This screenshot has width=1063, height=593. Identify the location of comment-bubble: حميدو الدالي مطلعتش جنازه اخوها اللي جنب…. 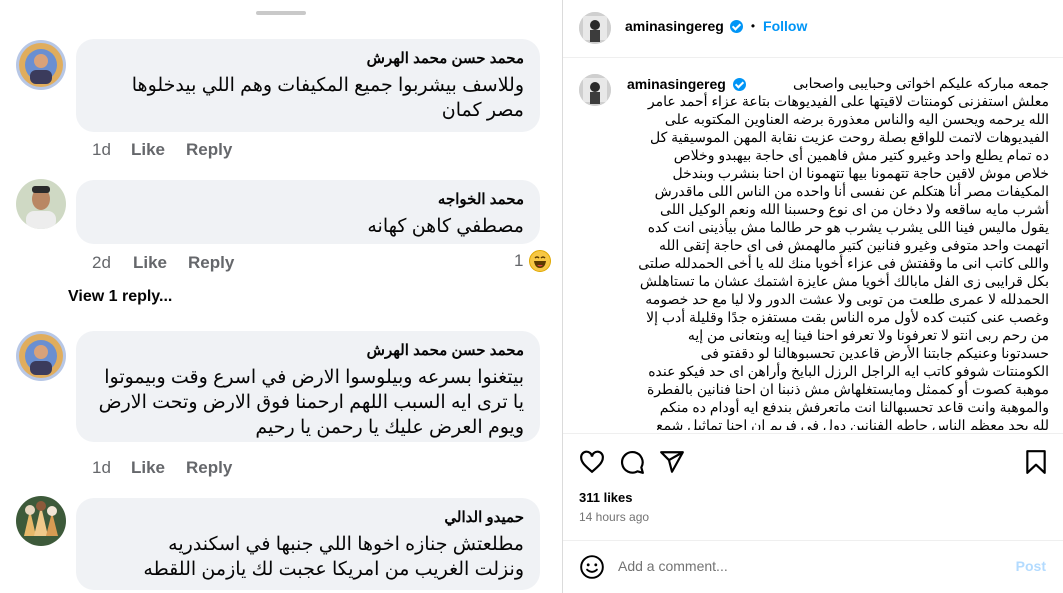
(308, 544).